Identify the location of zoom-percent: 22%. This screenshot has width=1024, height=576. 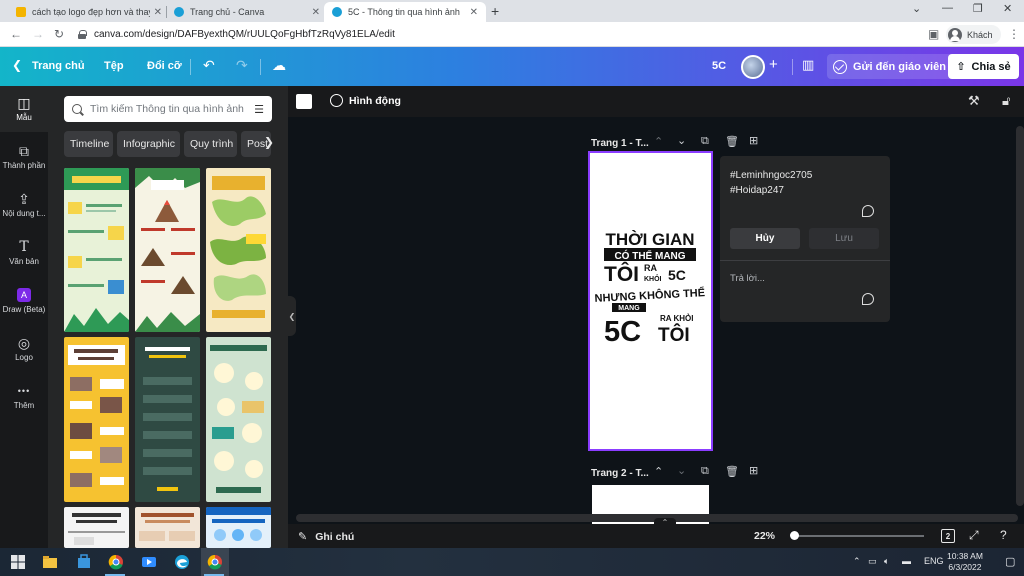
(764, 536).